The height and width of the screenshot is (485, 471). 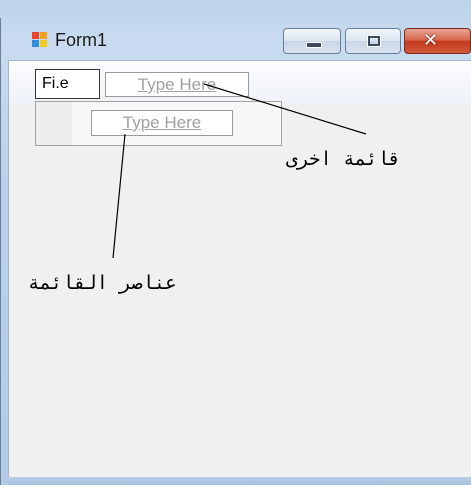 What do you see at coordinates (119, 196) in the screenshot?
I see `menu-items-pointer` at bounding box center [119, 196].